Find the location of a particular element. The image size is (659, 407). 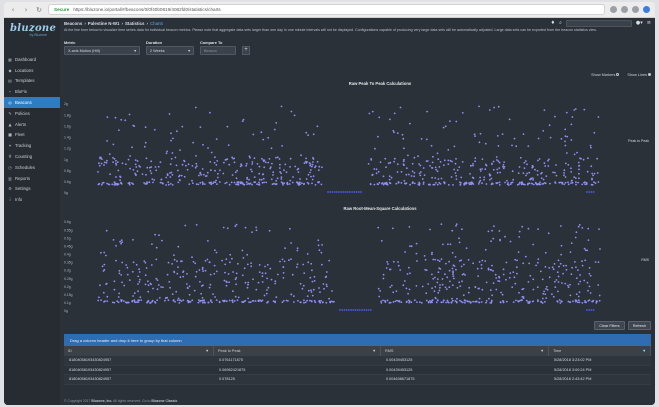

duration-select: 2 Weeks ▾ is located at coordinates (170, 50).